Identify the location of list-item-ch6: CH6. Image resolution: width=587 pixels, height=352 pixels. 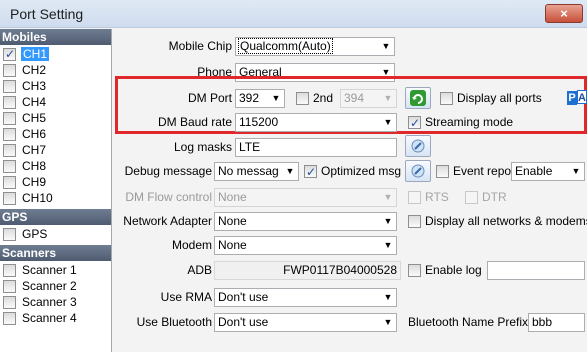
(25, 134).